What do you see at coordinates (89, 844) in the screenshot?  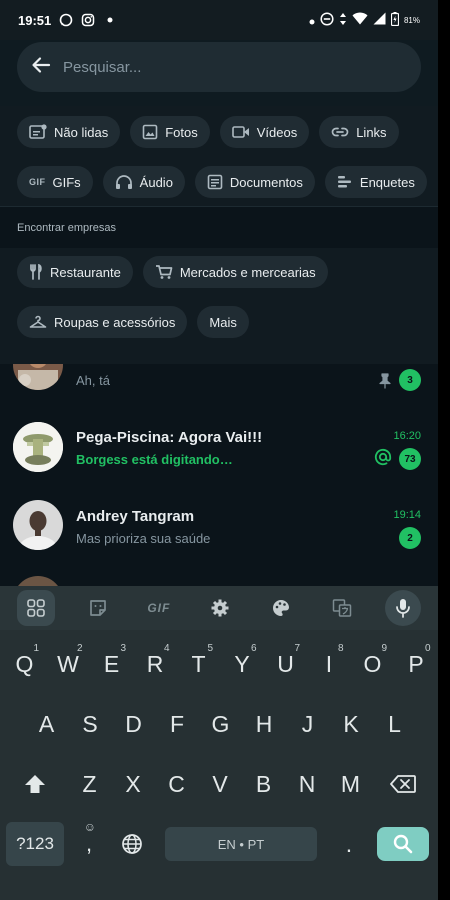 I see `comma-key: , ☺` at bounding box center [89, 844].